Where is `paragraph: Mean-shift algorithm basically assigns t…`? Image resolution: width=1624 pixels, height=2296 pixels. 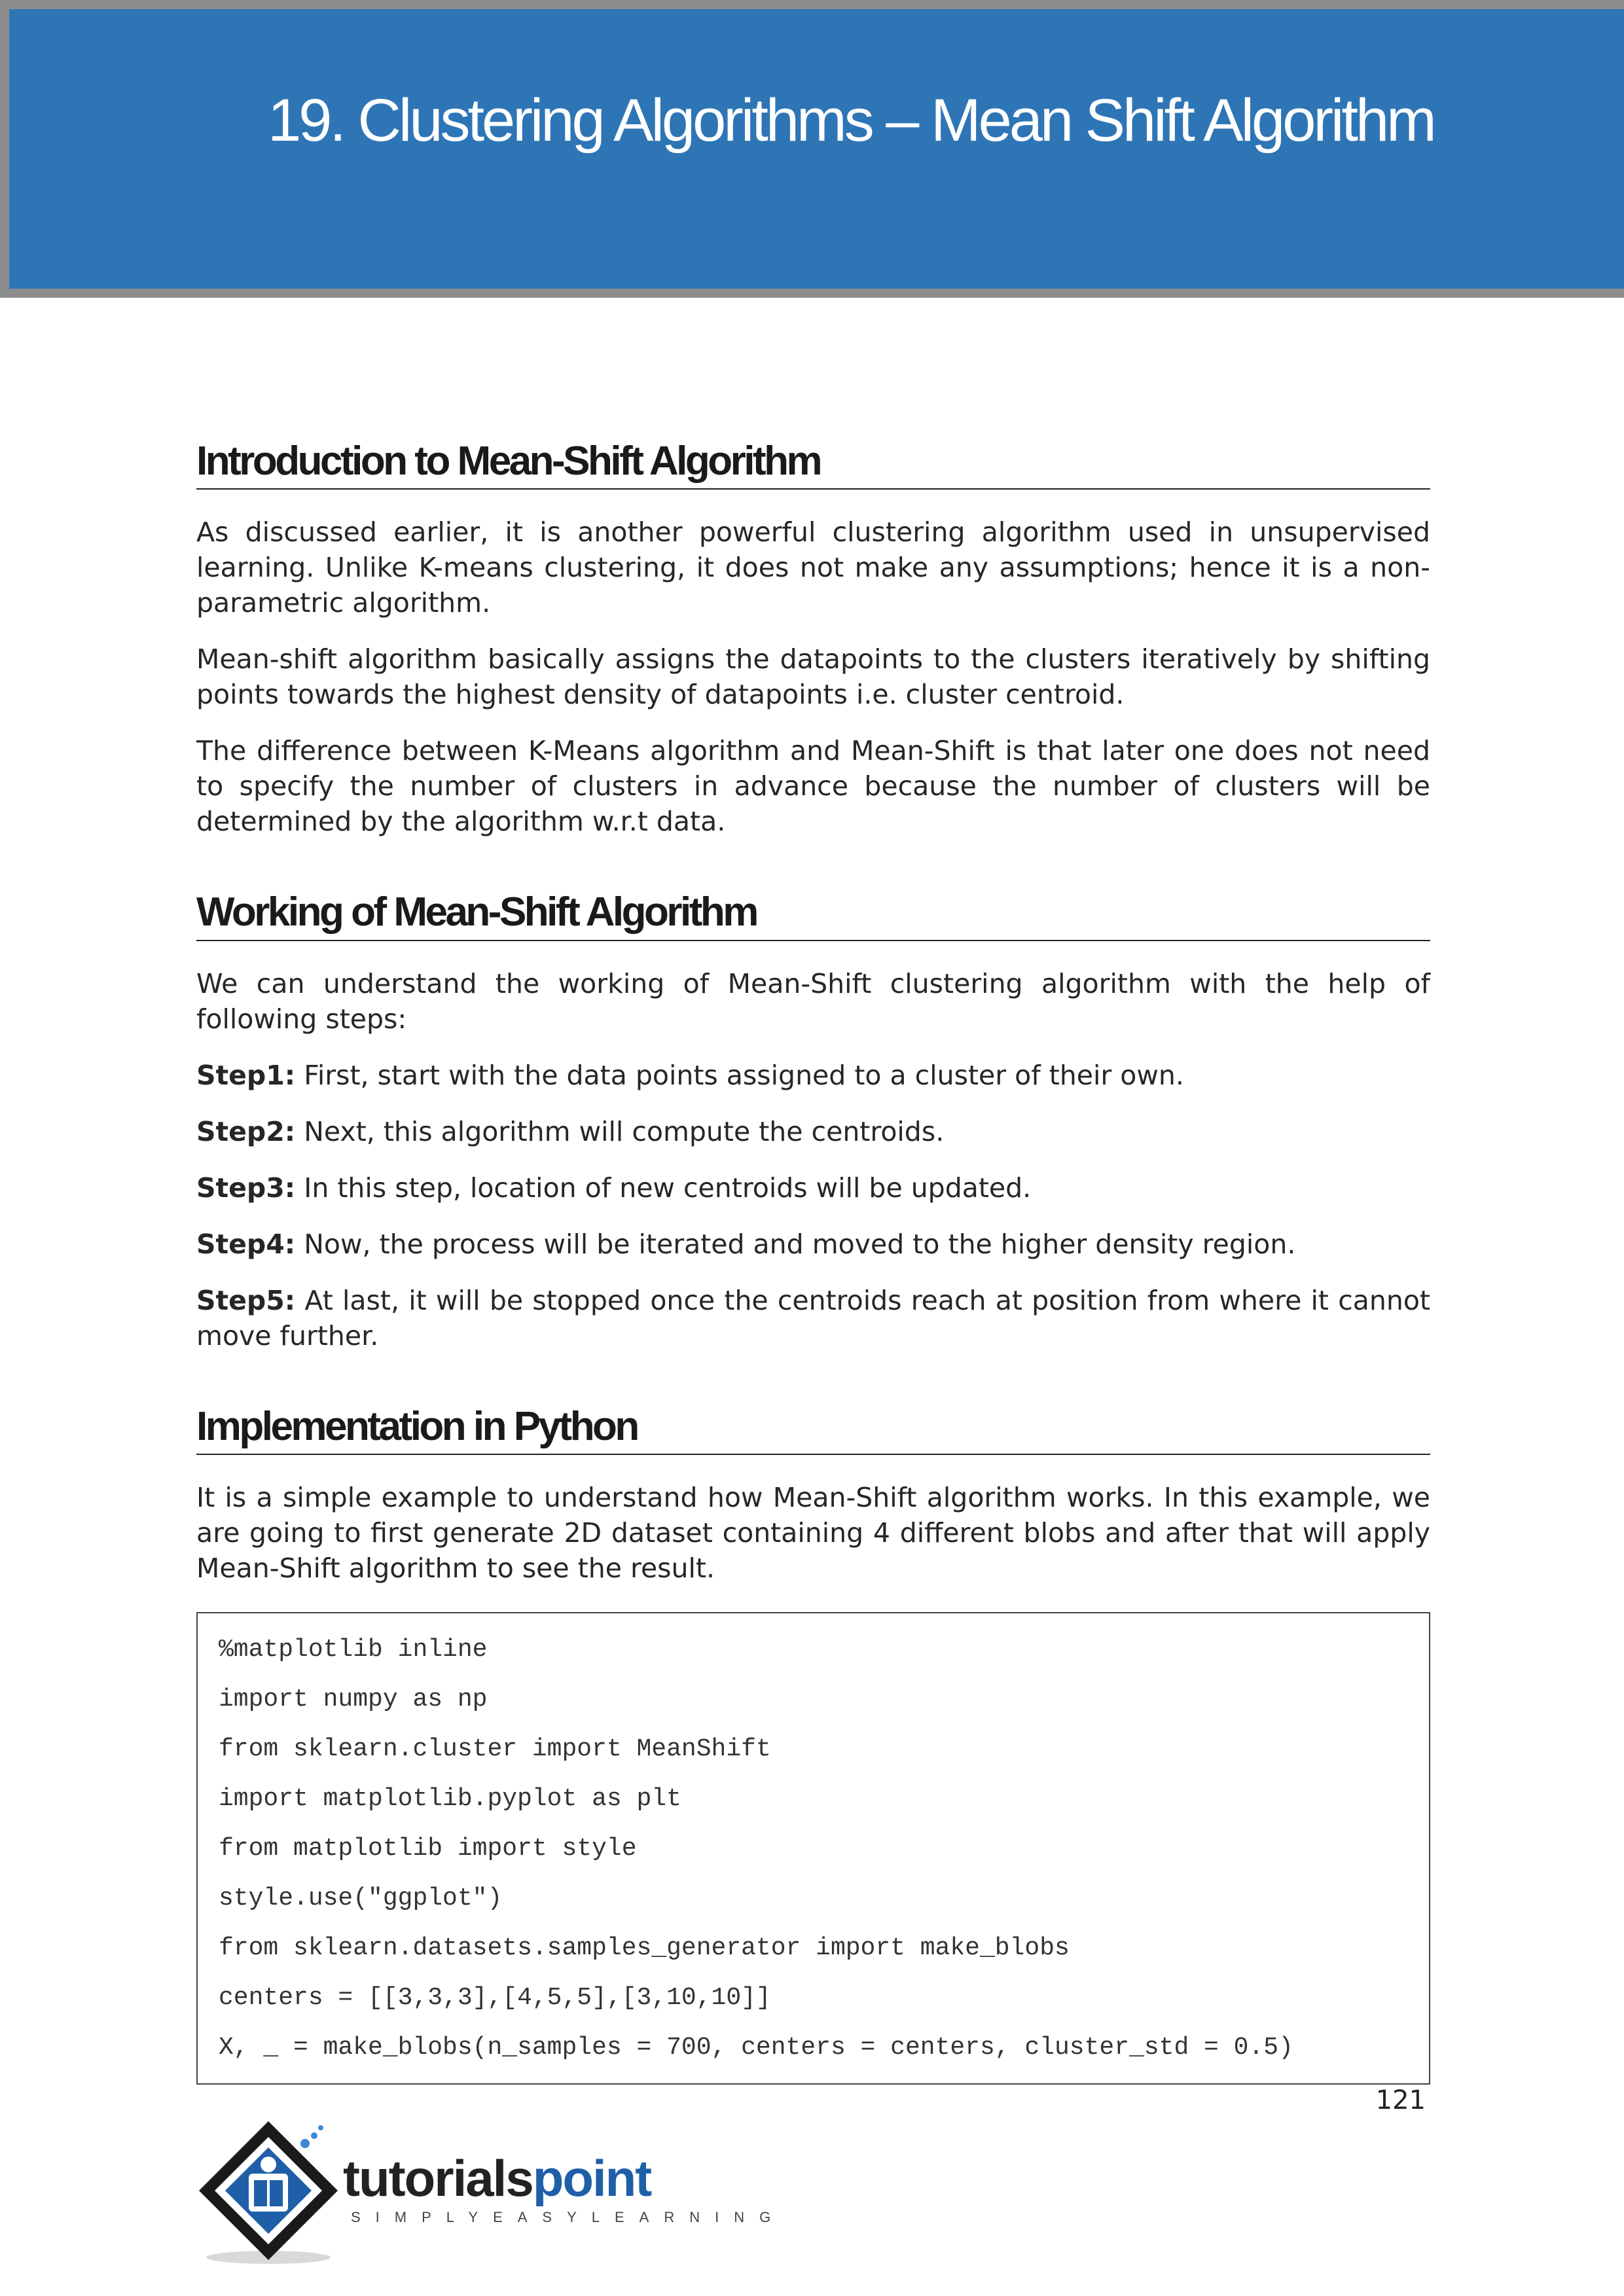
paragraph: Mean-shift algorithm basically assigns t… is located at coordinates (813, 677).